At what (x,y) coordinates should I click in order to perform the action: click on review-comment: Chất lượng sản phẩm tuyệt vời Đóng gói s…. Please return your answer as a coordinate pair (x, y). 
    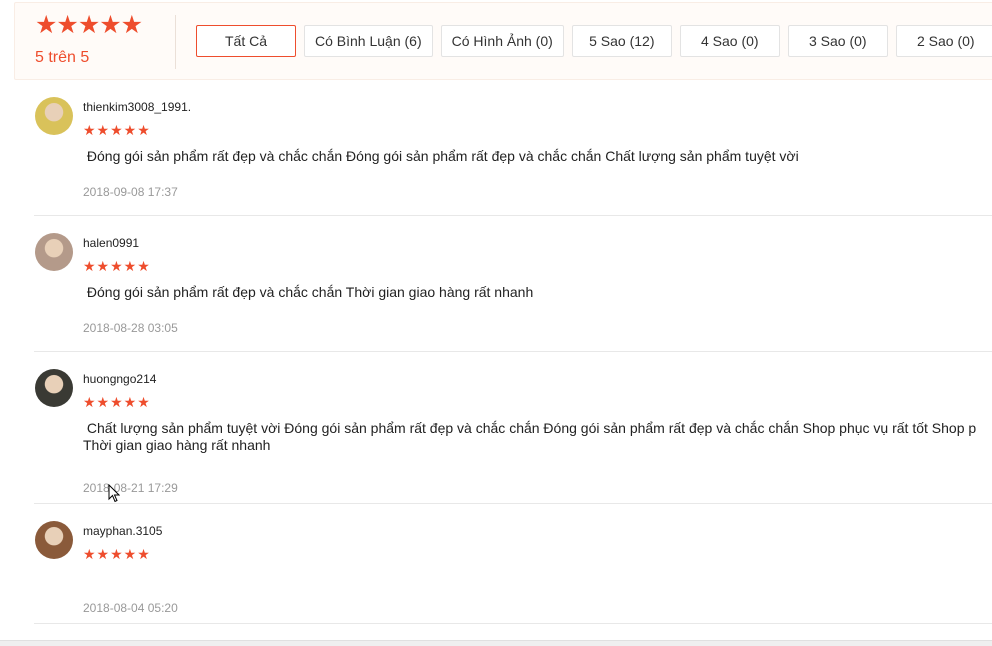
    Looking at the image, I should click on (530, 436).